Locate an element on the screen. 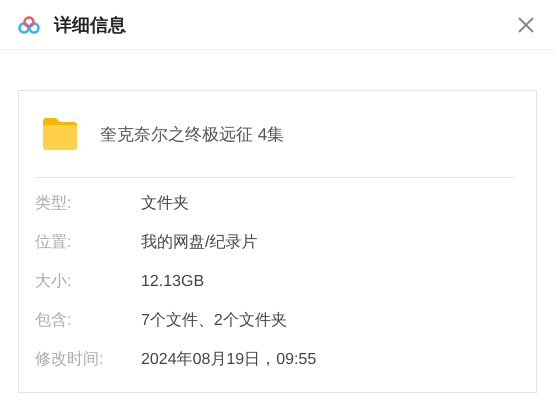 The image size is (554, 413). detail-label: 修改时间: is located at coordinates (69, 360).